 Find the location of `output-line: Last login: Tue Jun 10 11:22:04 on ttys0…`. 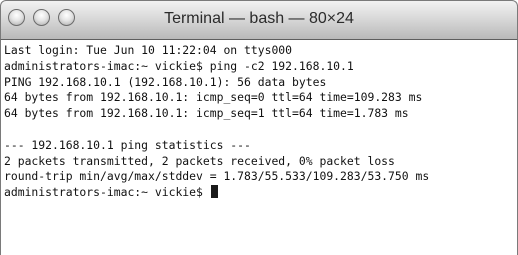

output-line: Last login: Tue Jun 10 11:22:04 on ttys0… is located at coordinates (148, 50).